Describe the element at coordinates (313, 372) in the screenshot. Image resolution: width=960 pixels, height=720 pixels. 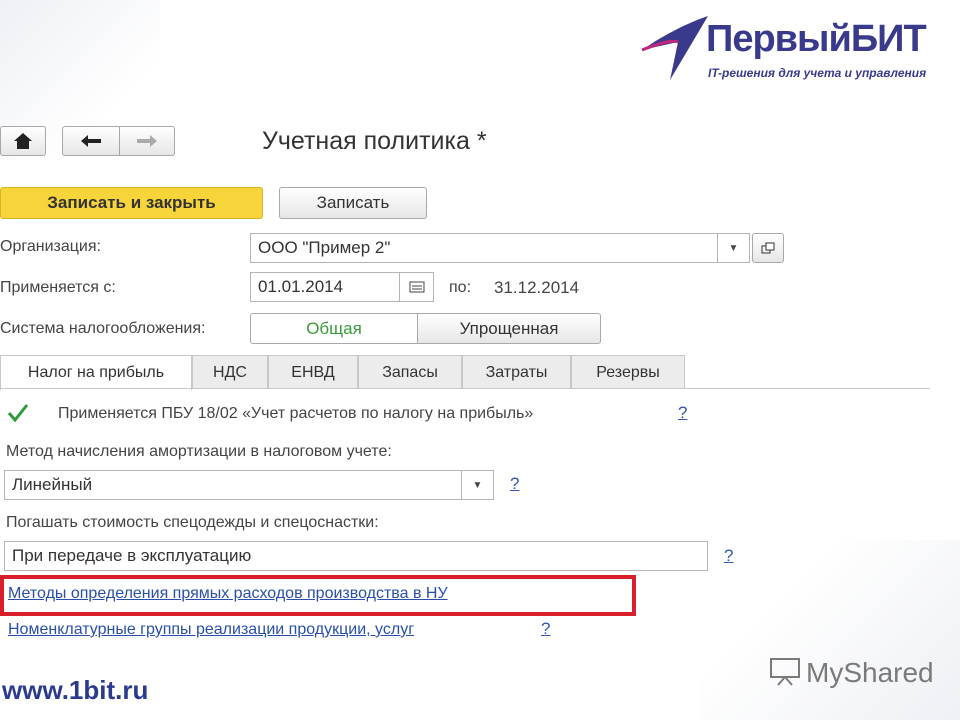
I see `tab-envd: ЕНВД` at that location.